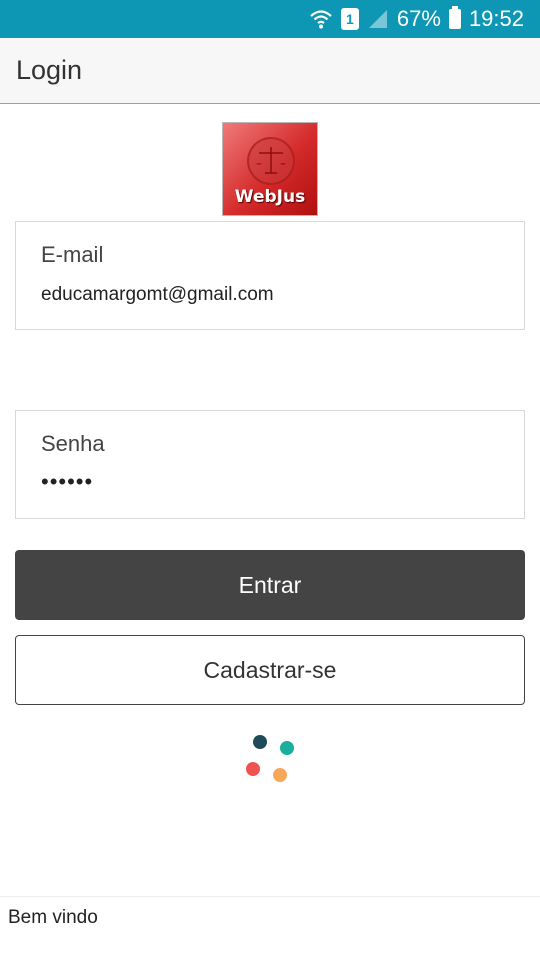  I want to click on footer: Bem vindo, so click(270, 928).